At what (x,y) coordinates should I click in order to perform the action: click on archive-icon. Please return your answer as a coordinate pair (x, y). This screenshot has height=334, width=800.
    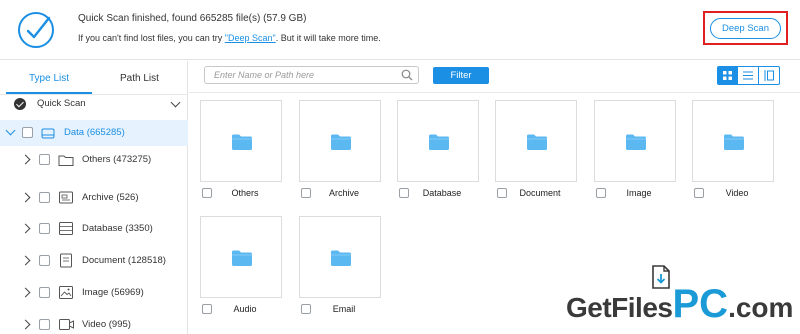
    Looking at the image, I should click on (66, 197).